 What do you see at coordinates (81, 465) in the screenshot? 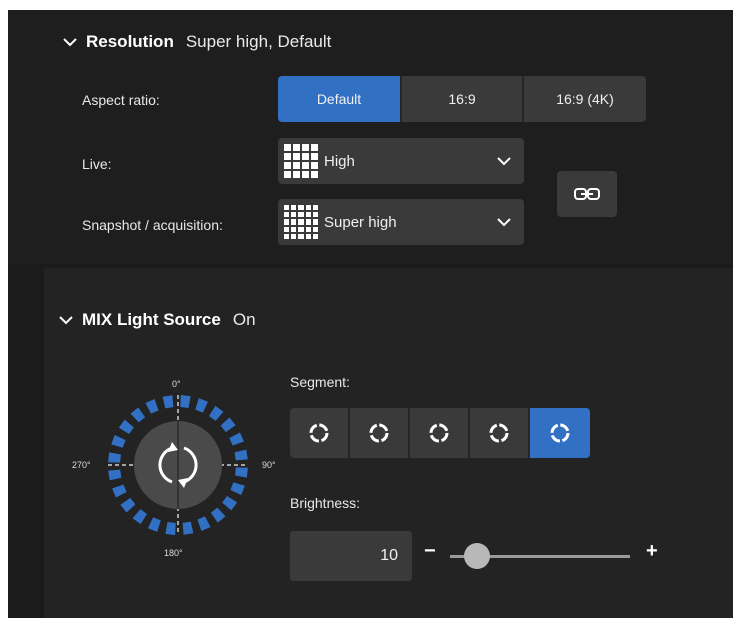
I see `dial-label-left: 270°` at bounding box center [81, 465].